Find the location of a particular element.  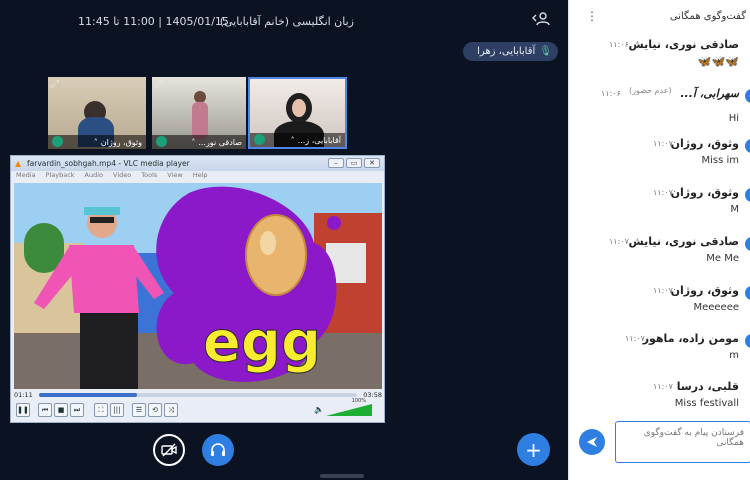

vlc-menu-view: View is located at coordinates (174, 176).